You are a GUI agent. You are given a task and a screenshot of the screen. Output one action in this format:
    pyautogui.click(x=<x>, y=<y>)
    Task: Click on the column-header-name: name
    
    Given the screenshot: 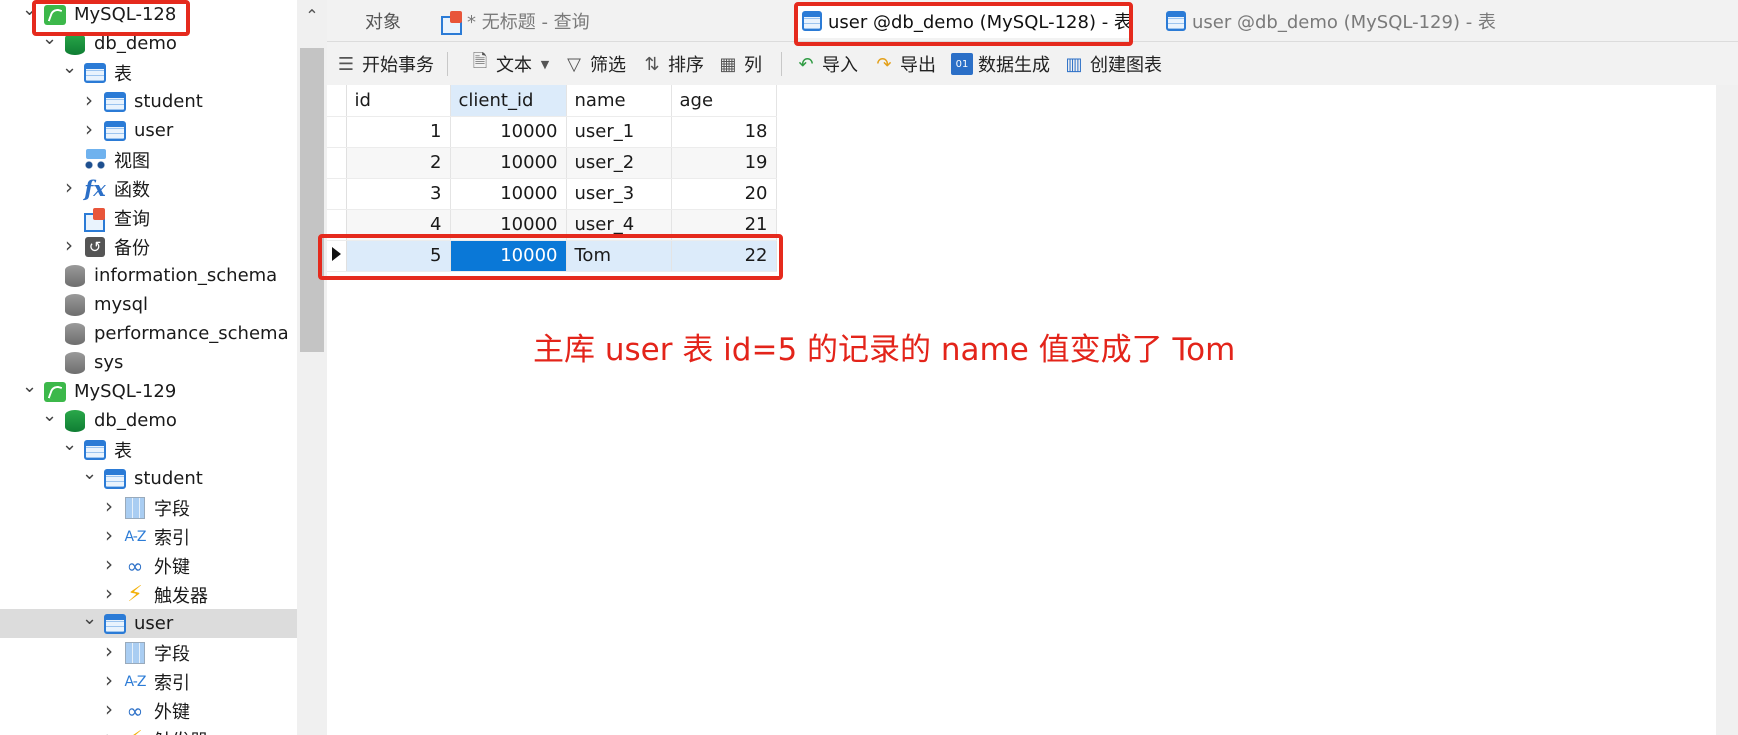 What is the action you would take?
    pyautogui.click(x=619, y=101)
    